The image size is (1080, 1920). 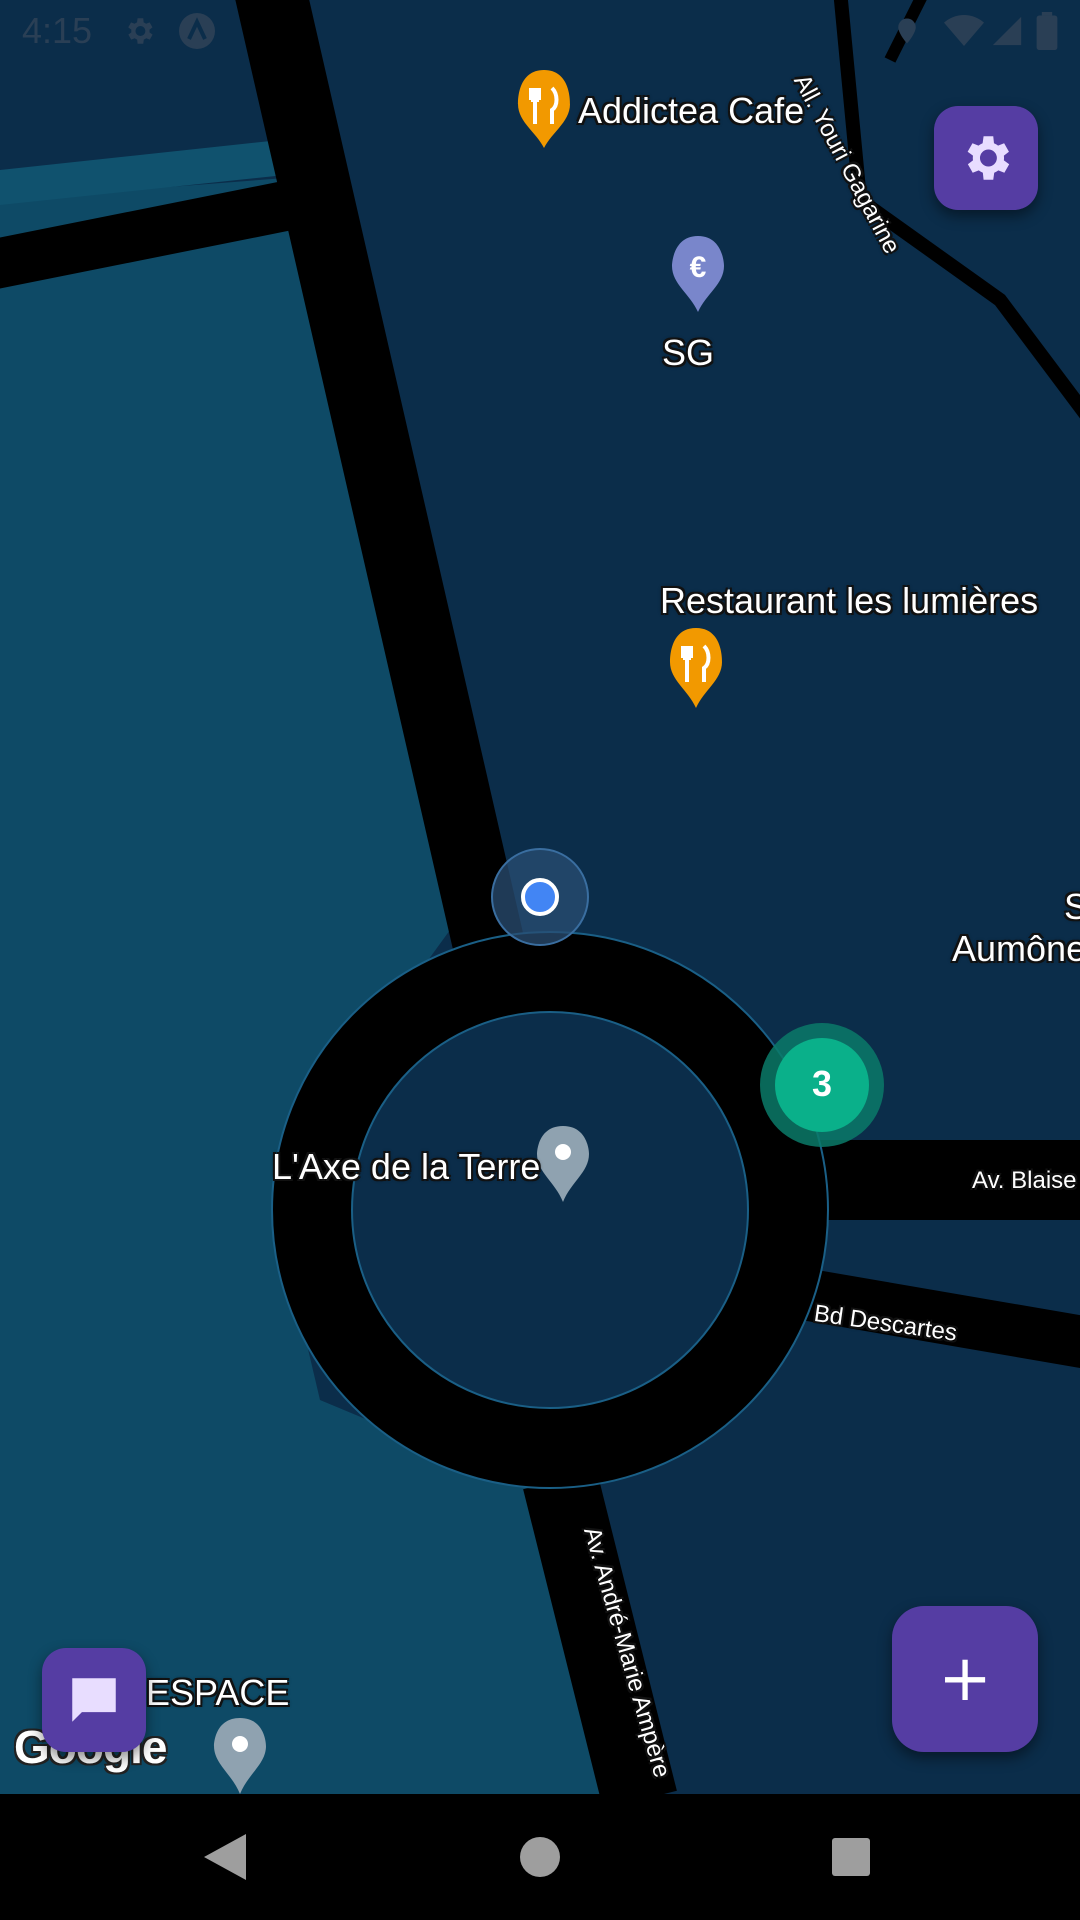 What do you see at coordinates (1047, 31) in the screenshot?
I see `battery-icon` at bounding box center [1047, 31].